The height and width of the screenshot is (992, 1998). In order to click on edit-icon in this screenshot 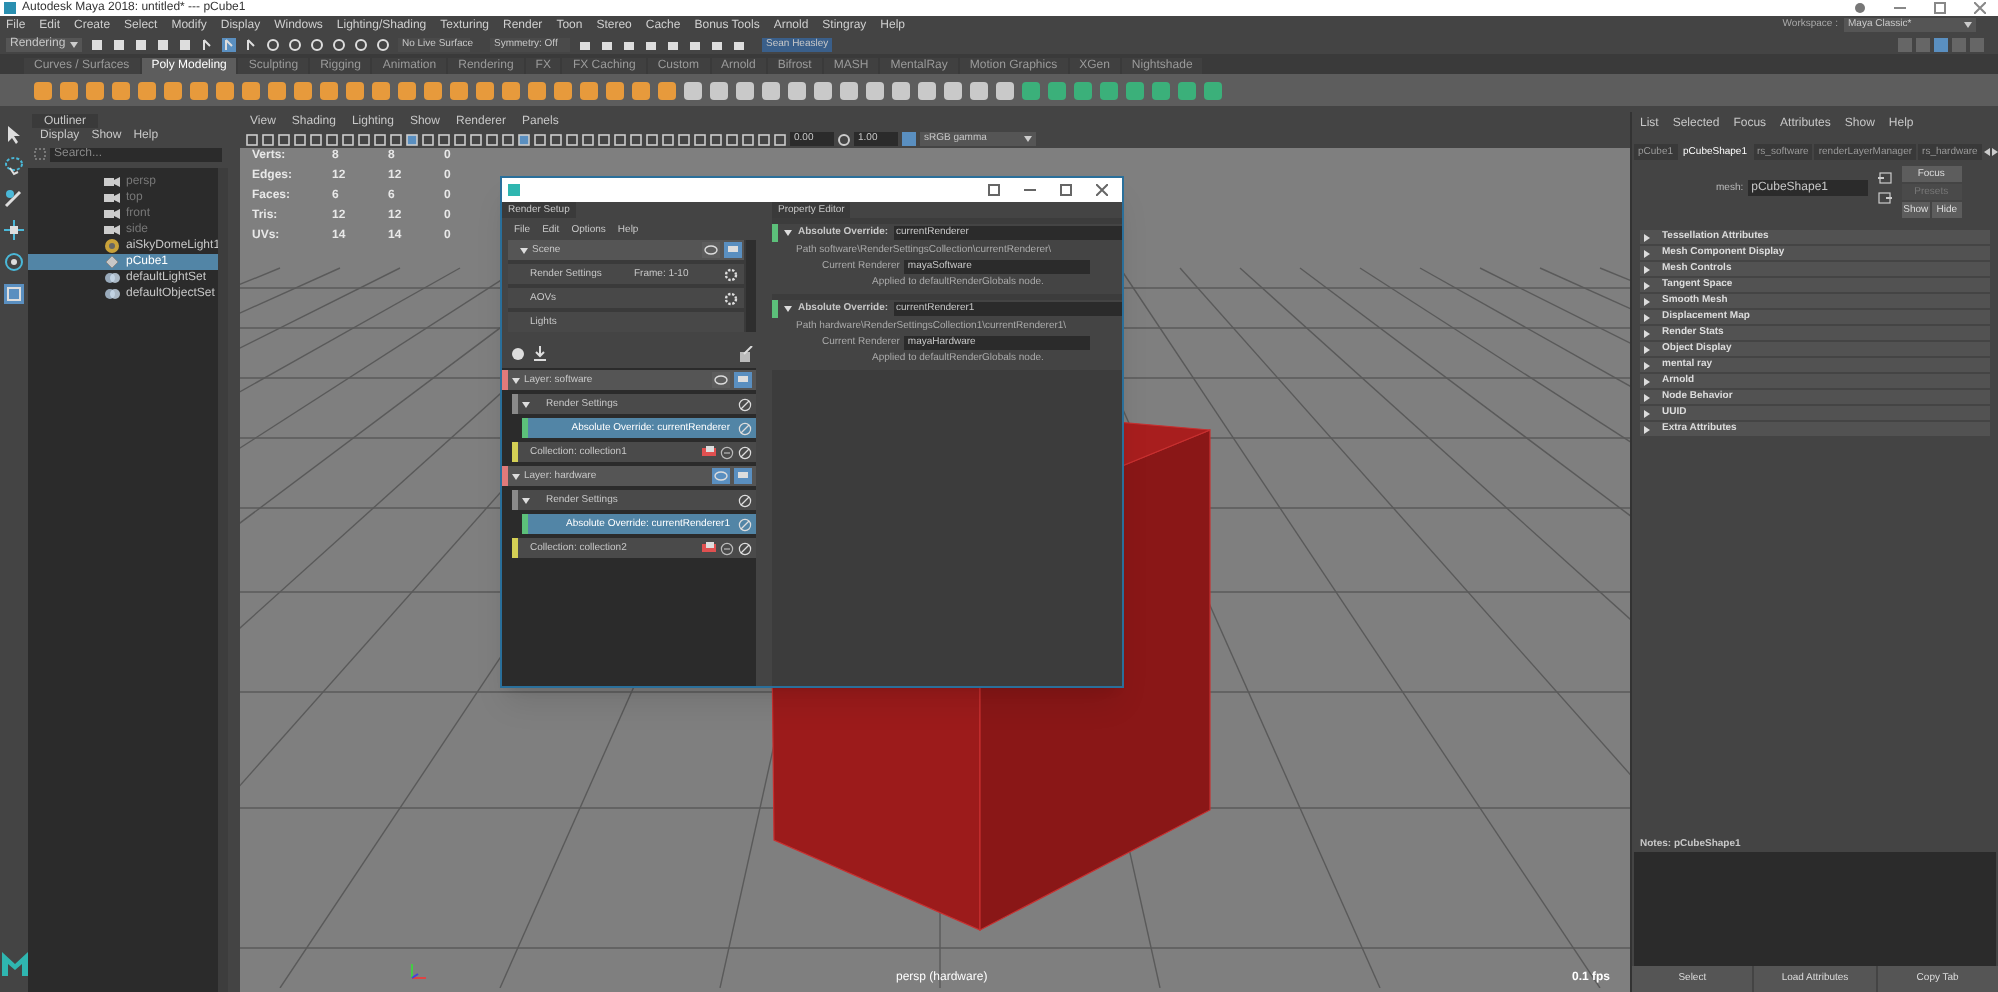, I will do `click(746, 354)`.